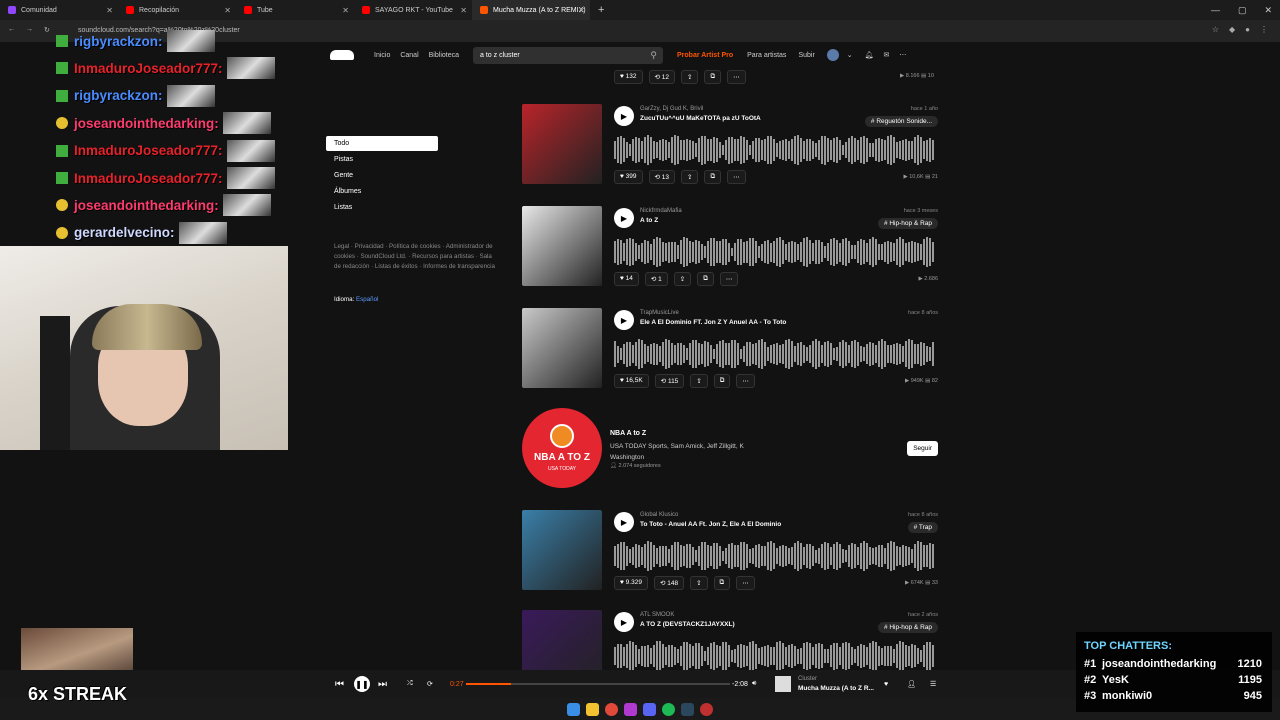 This screenshot has width=1280, height=720. What do you see at coordinates (1264, 29) in the screenshot?
I see `menu-icon: ⋮` at bounding box center [1264, 29].